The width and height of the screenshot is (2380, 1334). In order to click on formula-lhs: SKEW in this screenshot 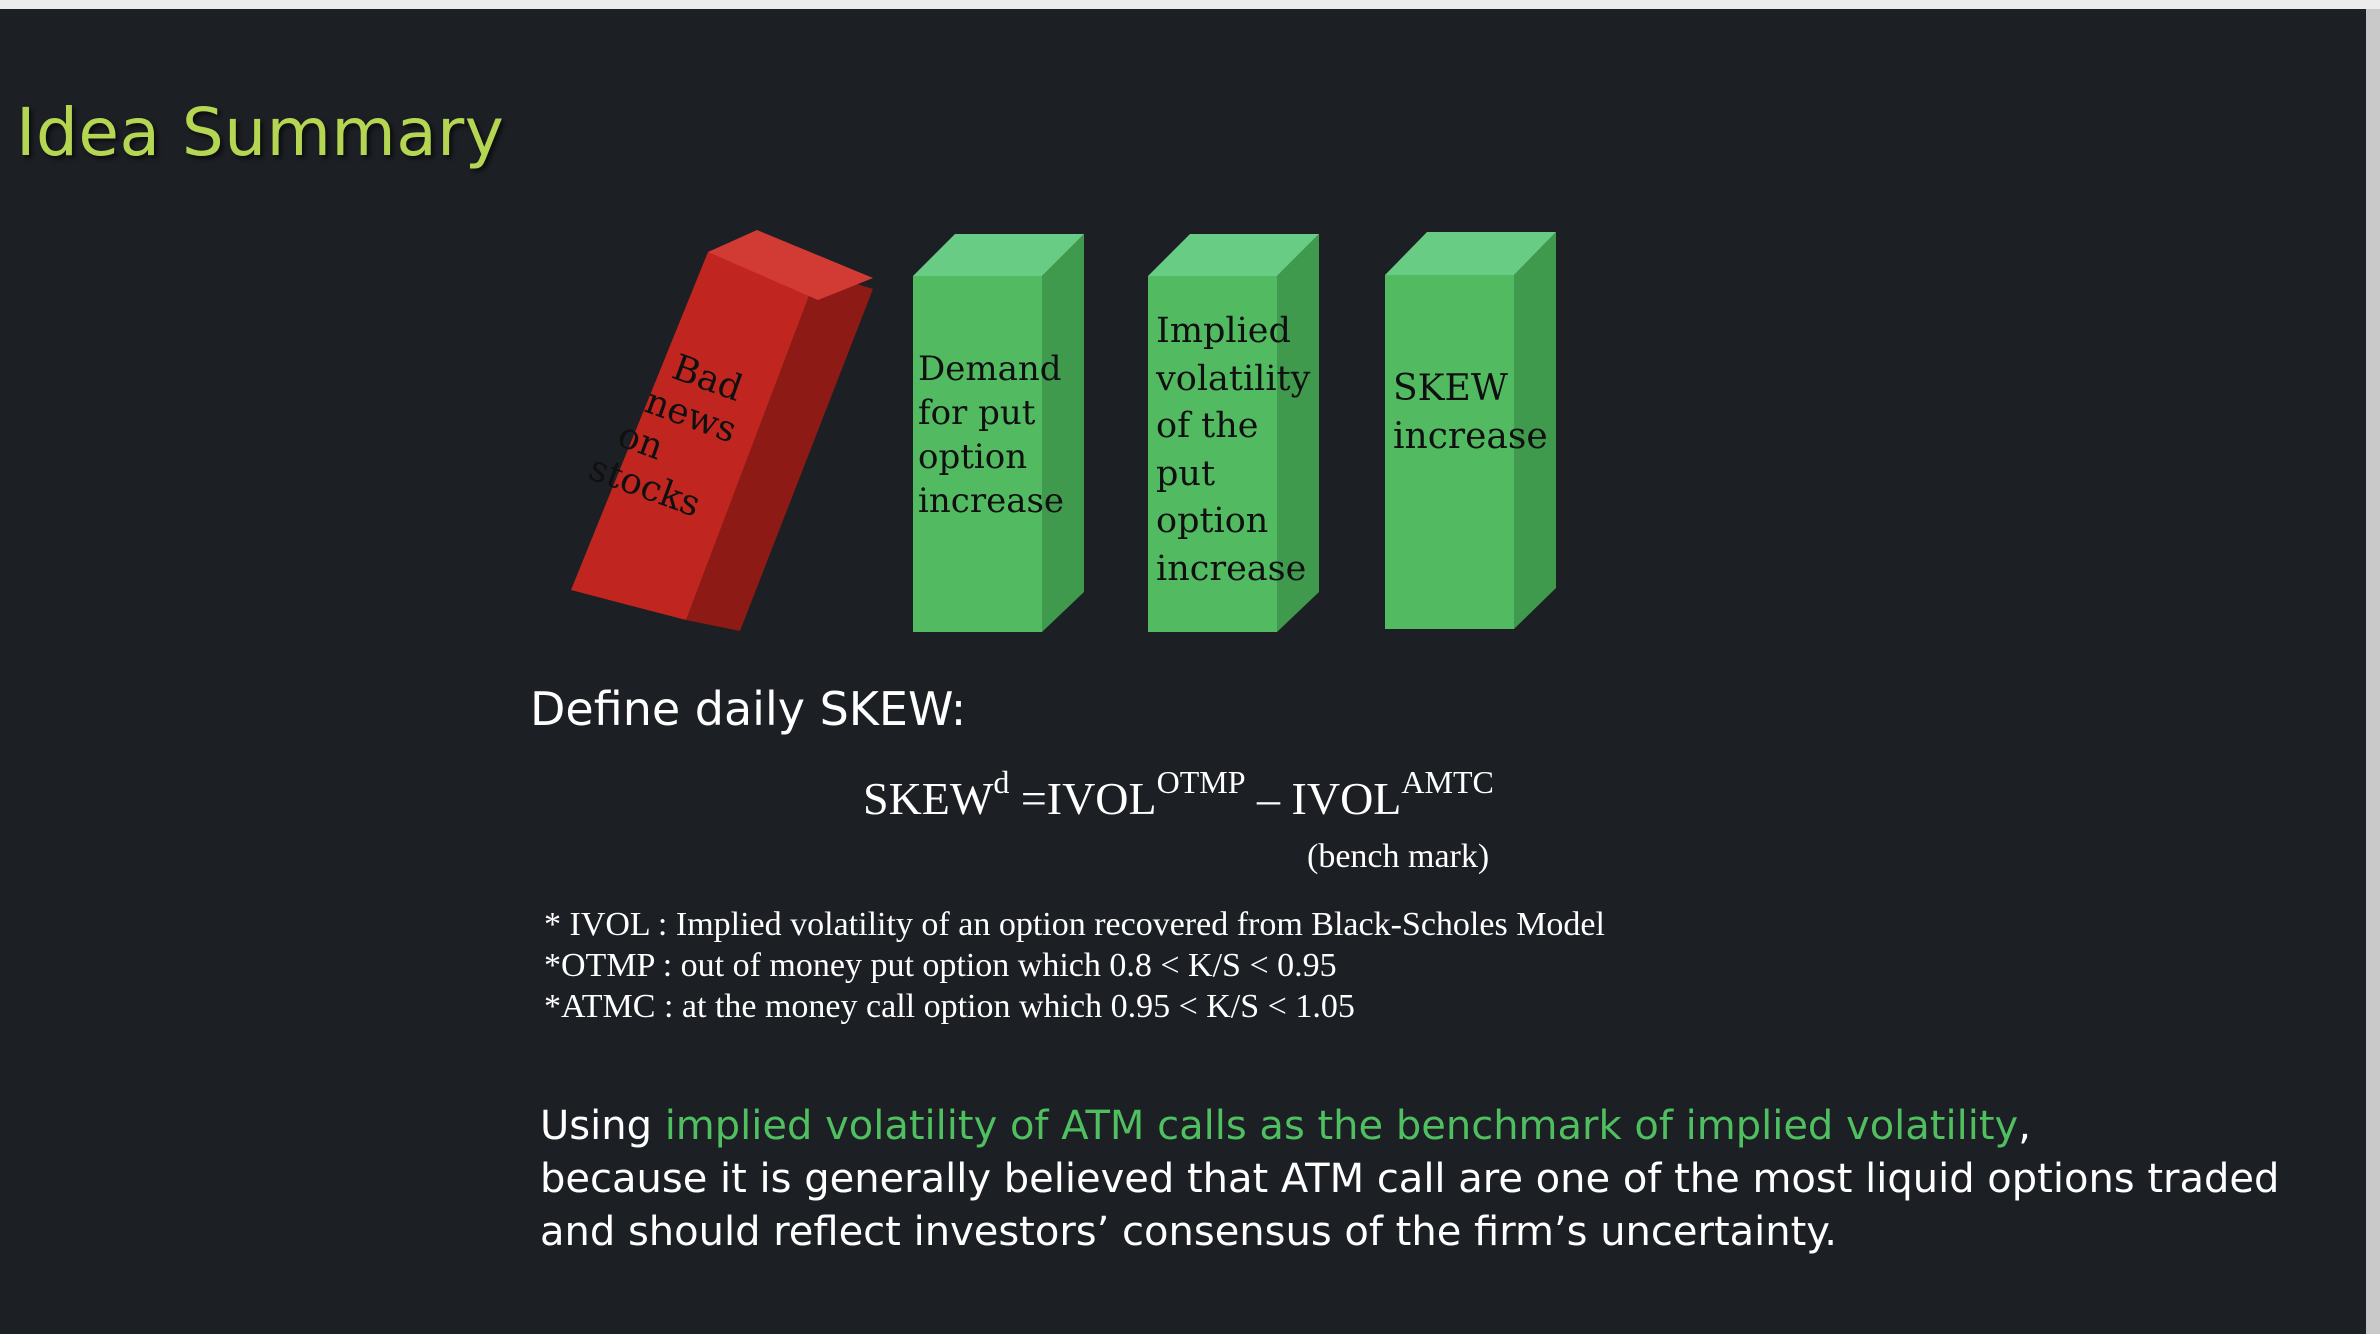, I will do `click(928, 798)`.